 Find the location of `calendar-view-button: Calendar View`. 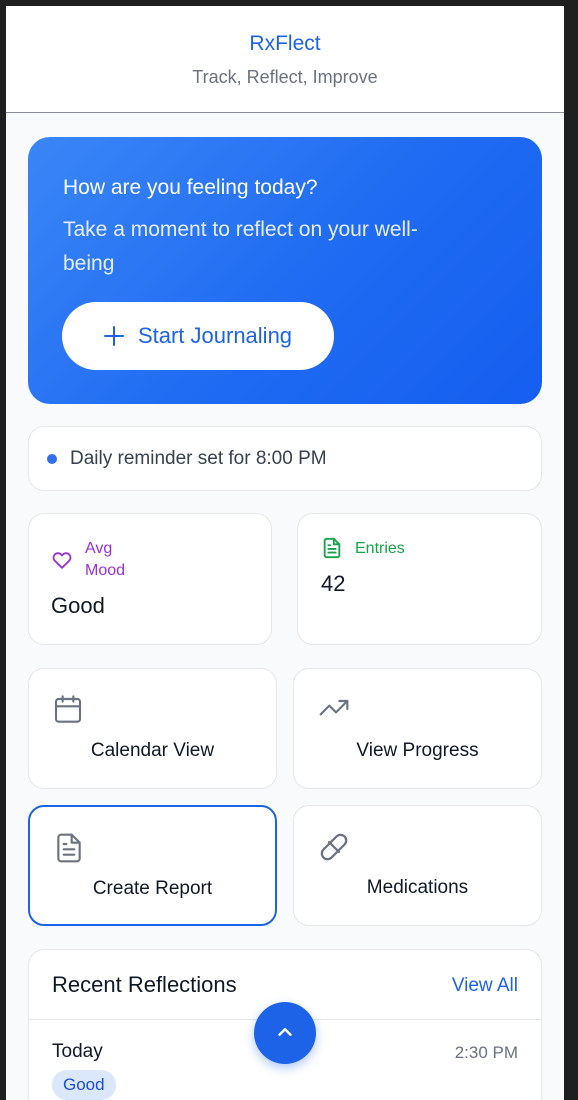

calendar-view-button: Calendar View is located at coordinates (152, 728).